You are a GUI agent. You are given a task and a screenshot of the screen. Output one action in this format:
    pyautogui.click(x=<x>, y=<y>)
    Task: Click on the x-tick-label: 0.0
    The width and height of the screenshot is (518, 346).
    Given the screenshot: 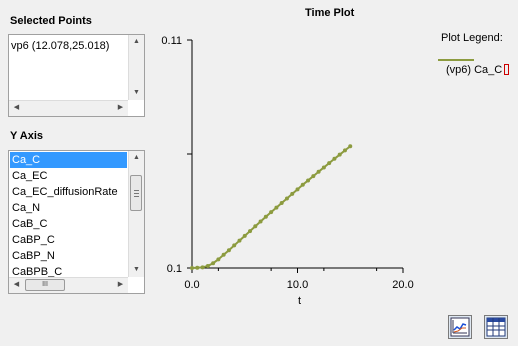 What is the action you would take?
    pyautogui.click(x=191, y=285)
    